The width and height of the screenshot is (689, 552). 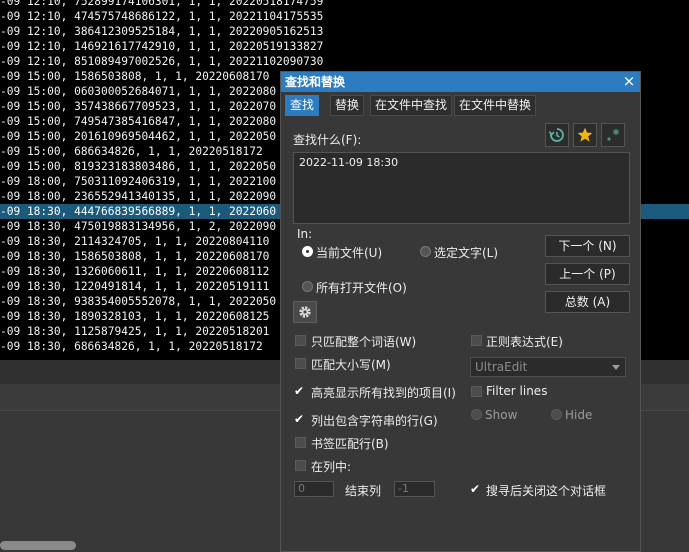 I want to click on tab-find-in-files: 在文件中查找, so click(x=411, y=105).